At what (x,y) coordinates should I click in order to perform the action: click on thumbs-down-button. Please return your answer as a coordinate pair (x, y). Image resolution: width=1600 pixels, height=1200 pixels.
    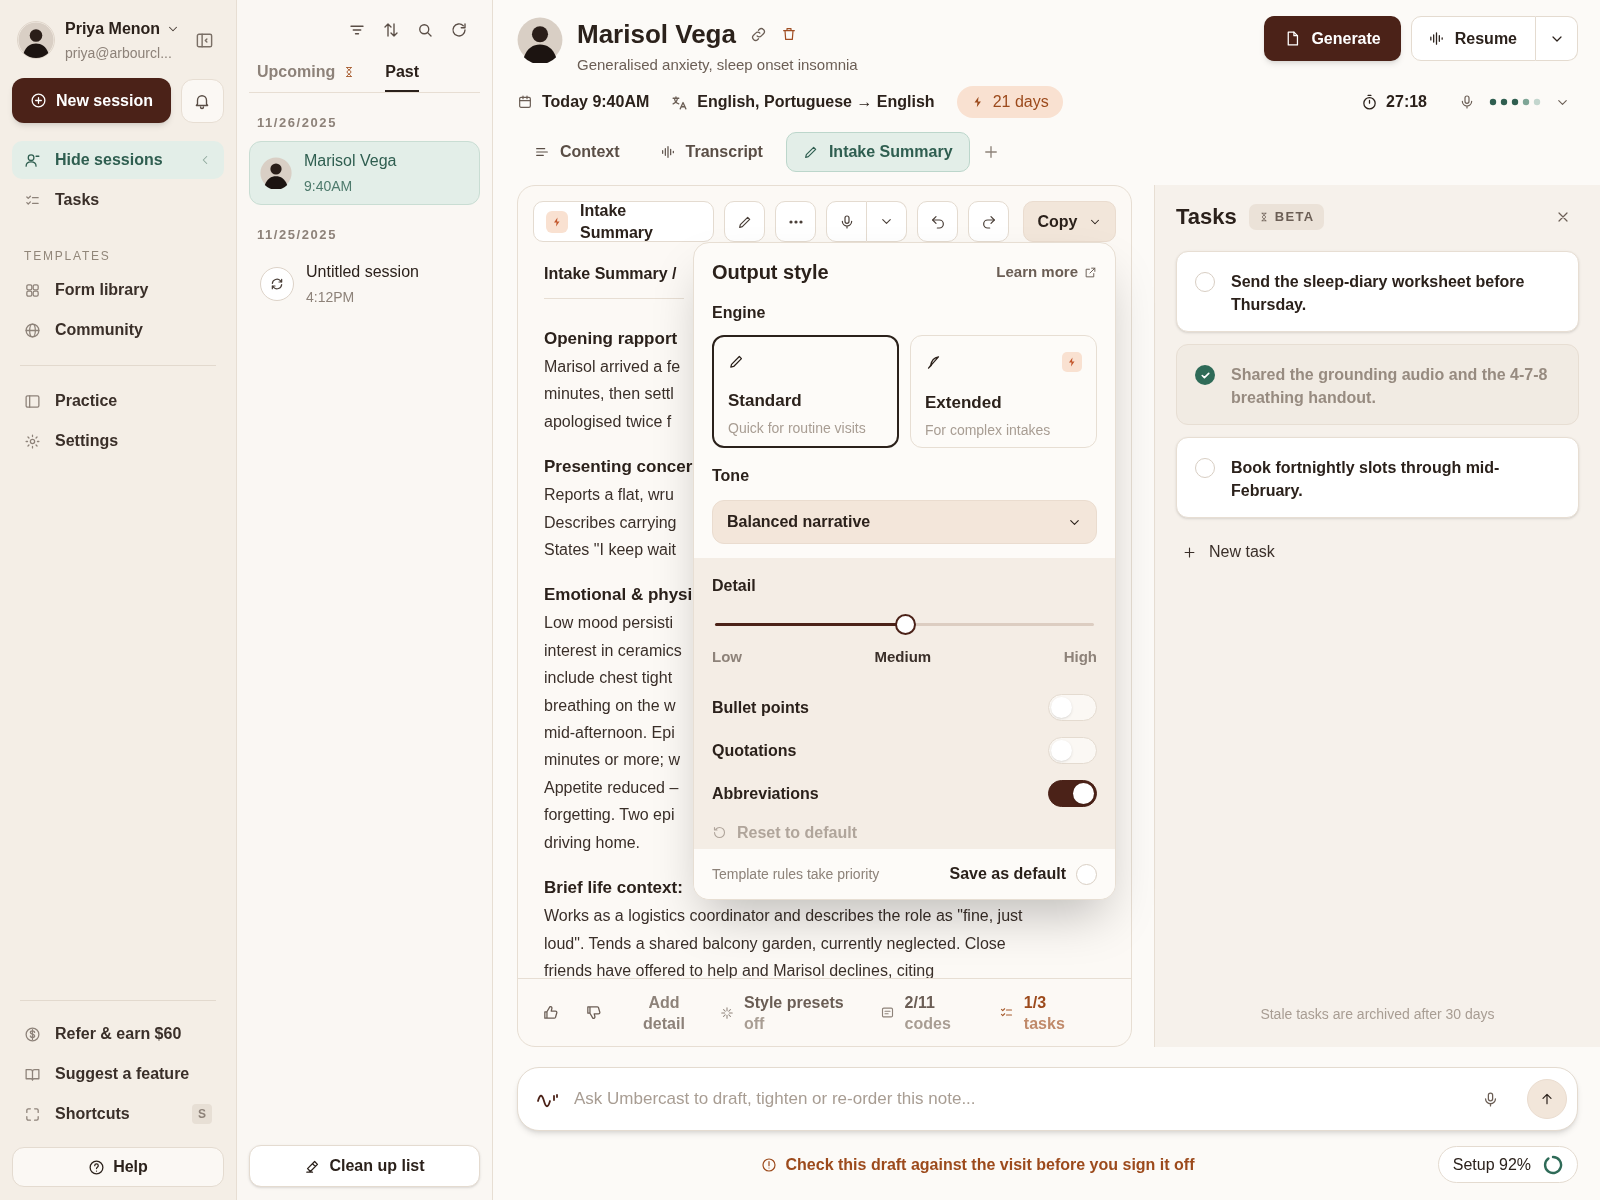
    Looking at the image, I should click on (593, 1012).